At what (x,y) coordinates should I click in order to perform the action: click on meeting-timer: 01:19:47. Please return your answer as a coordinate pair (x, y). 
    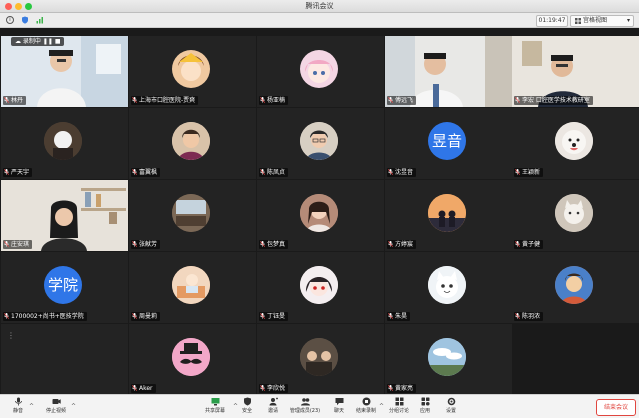
    Looking at the image, I should click on (552, 21).